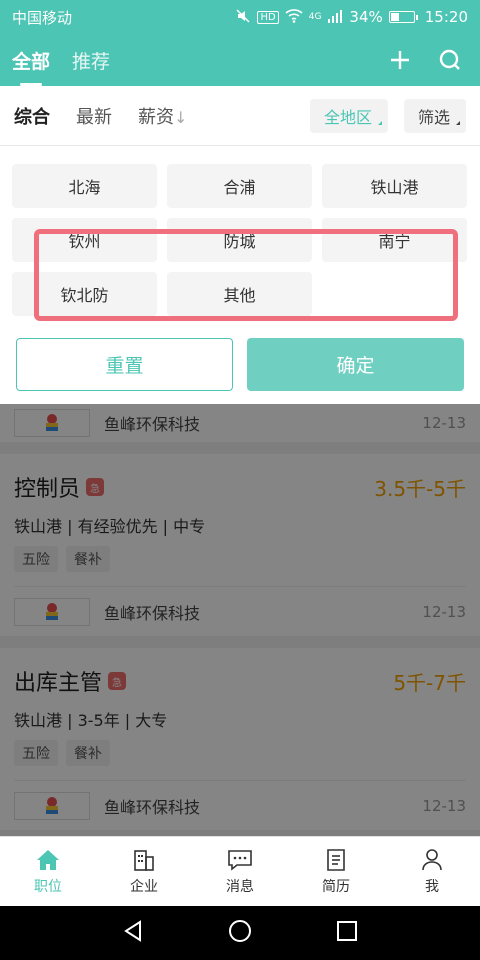 The height and width of the screenshot is (960, 480). What do you see at coordinates (84, 186) in the screenshot?
I see `region-option: 北海` at bounding box center [84, 186].